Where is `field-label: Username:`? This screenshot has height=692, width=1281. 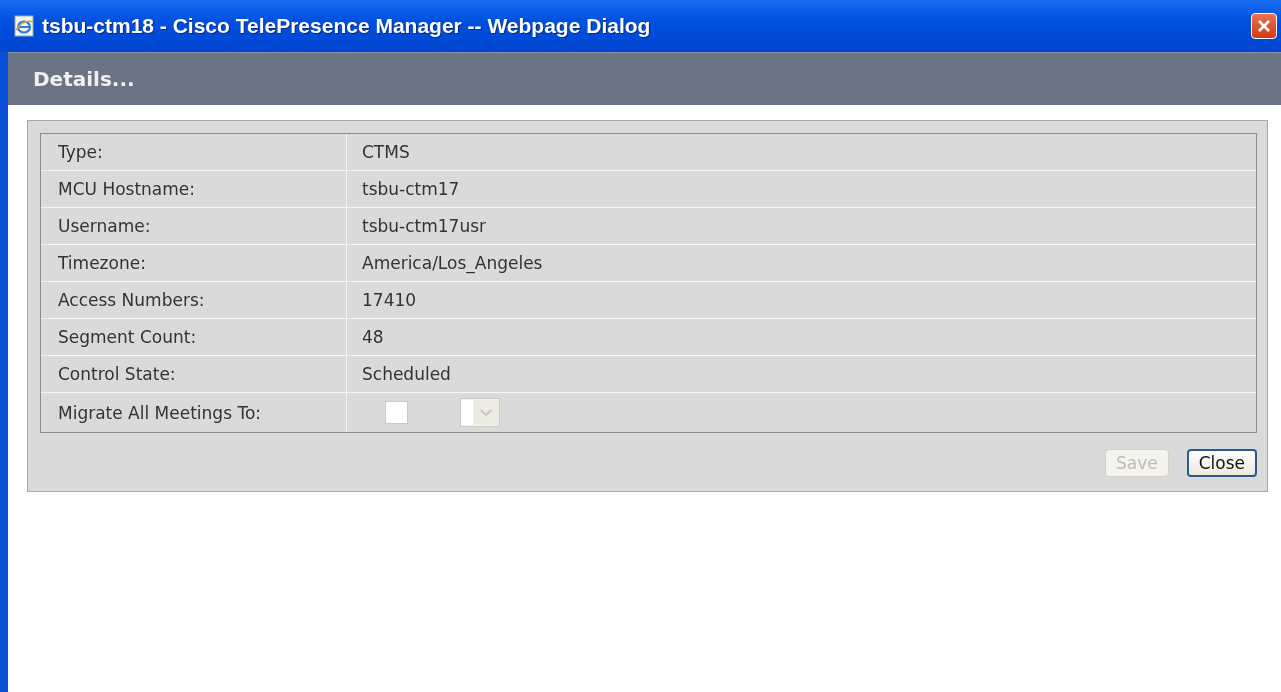
field-label: Username: is located at coordinates (194, 226).